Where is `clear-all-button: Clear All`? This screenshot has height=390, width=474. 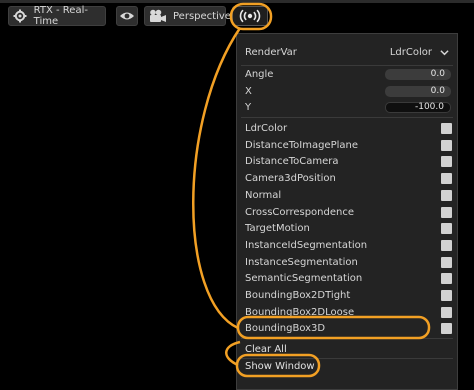
clear-all-button: Clear All is located at coordinates (266, 349).